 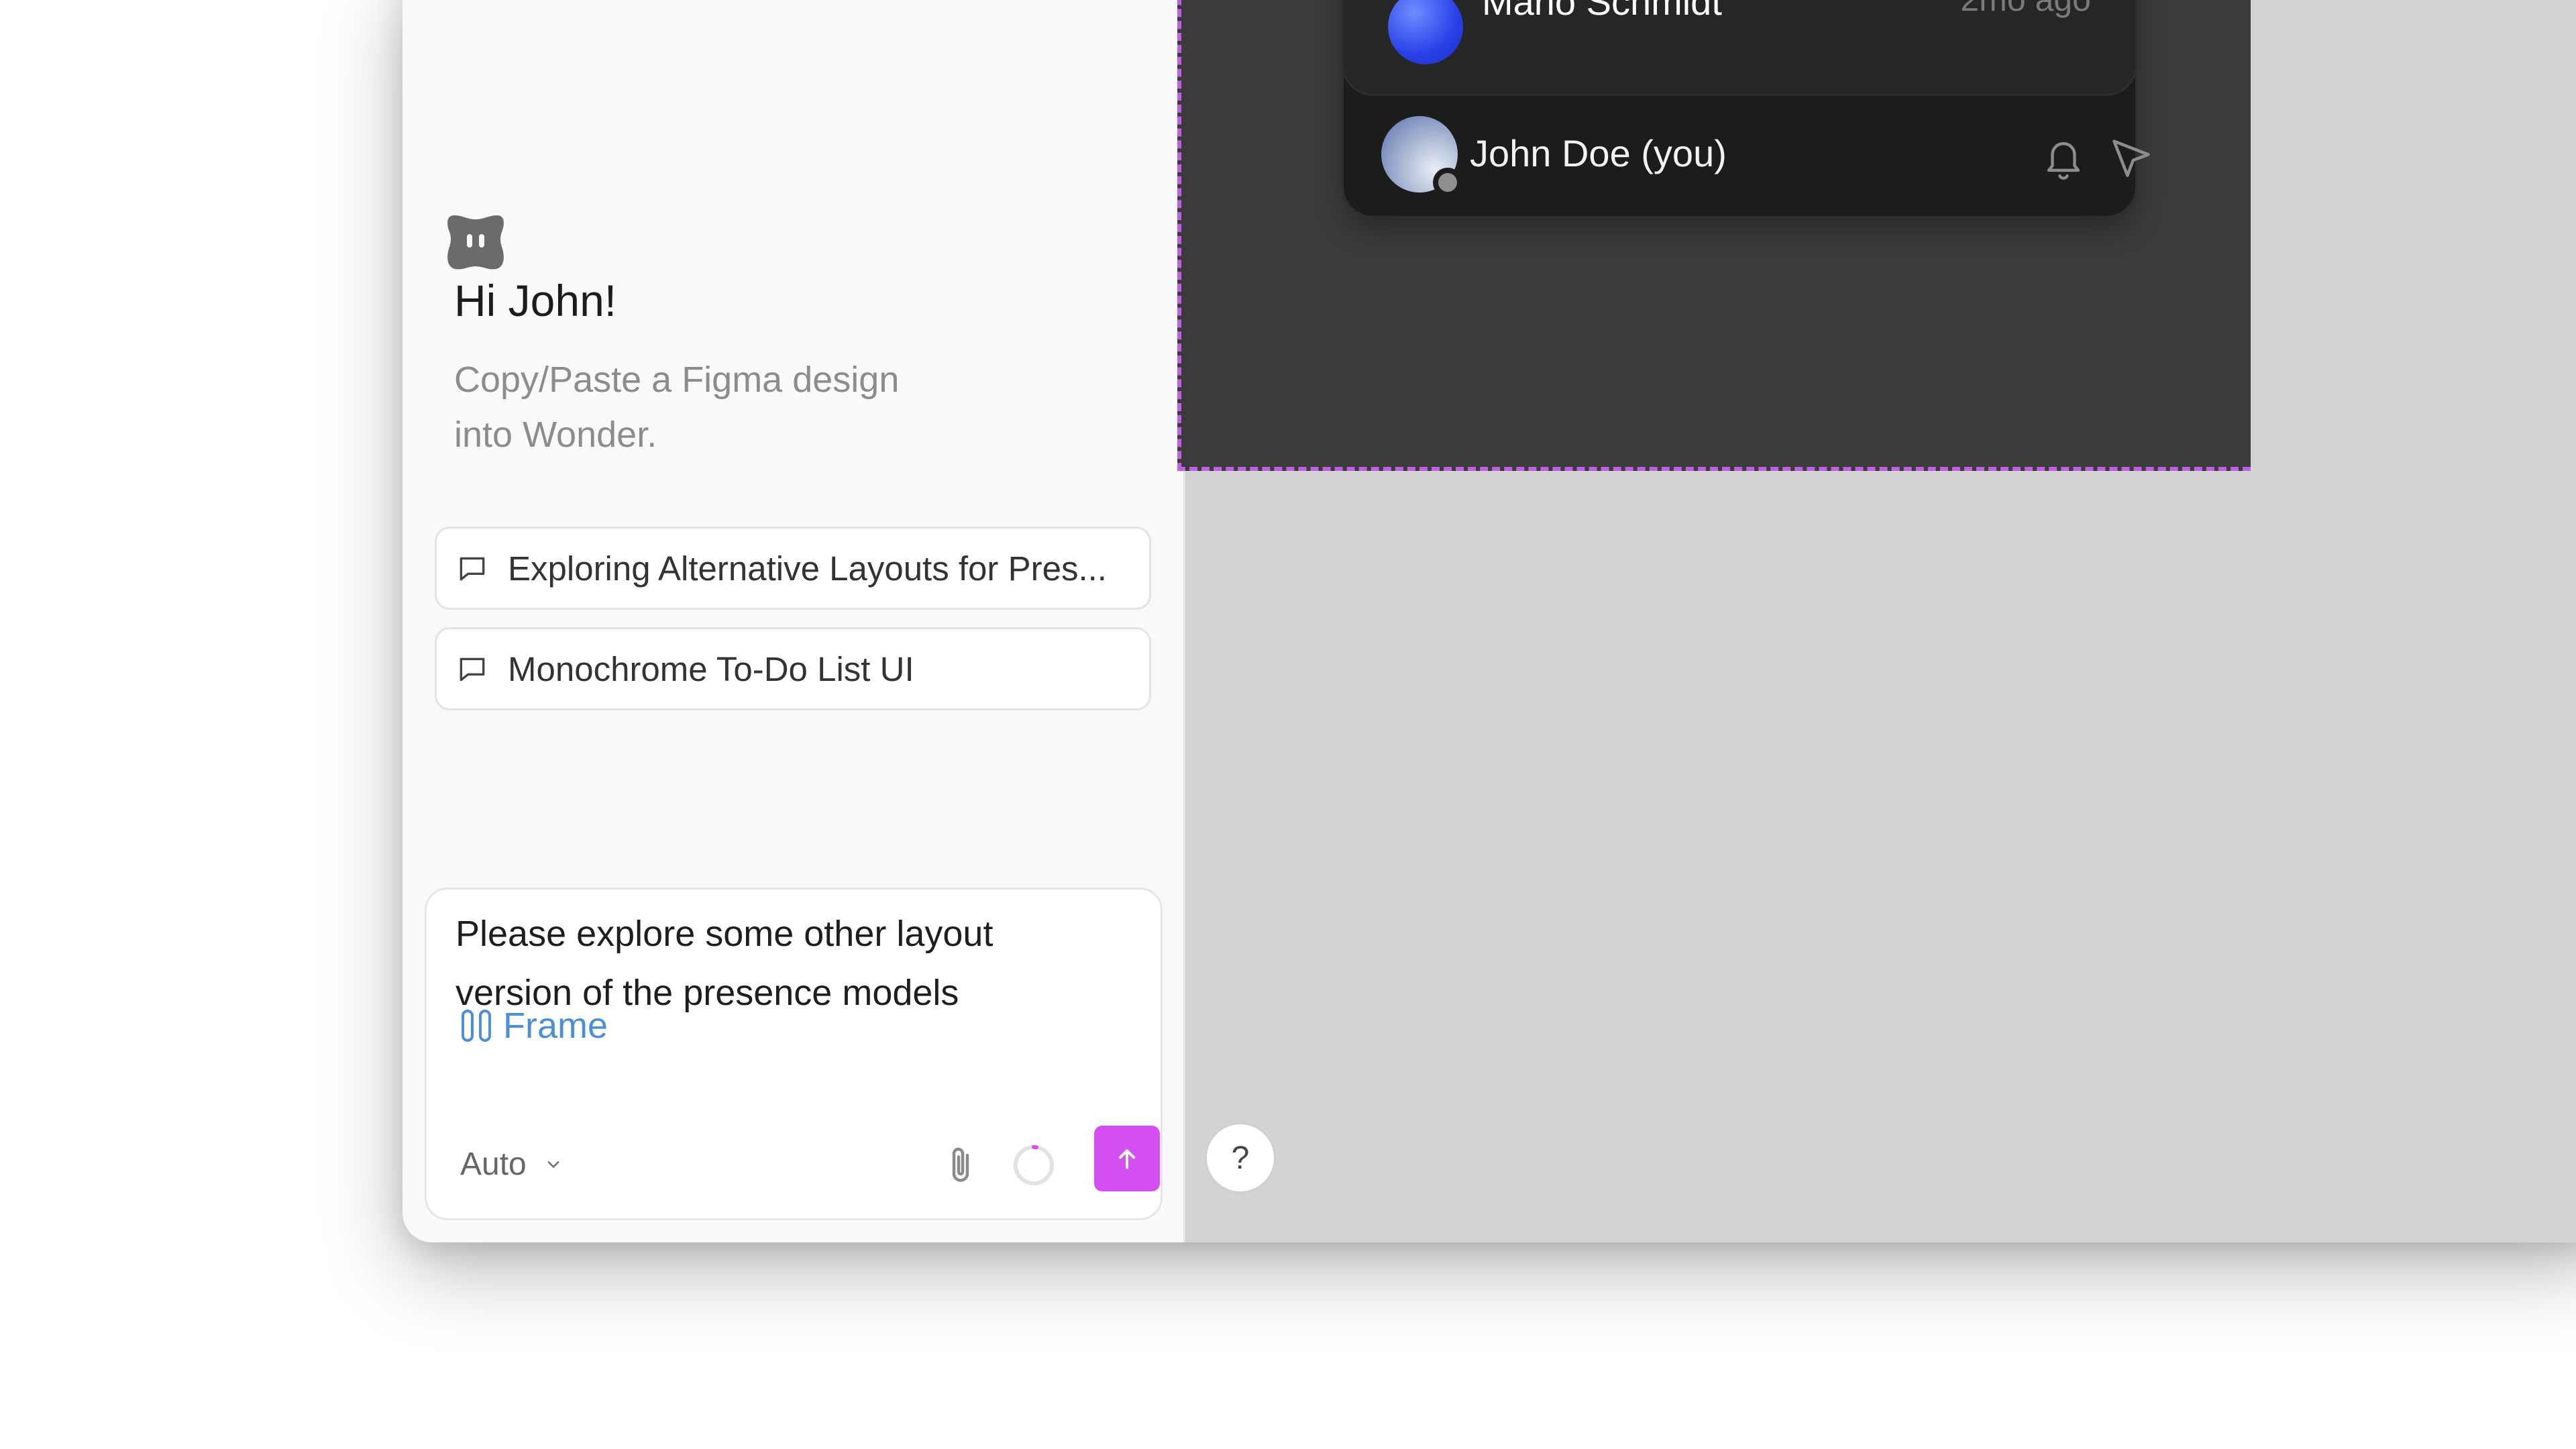 I want to click on arrow-up-icon, so click(x=1127, y=1159).